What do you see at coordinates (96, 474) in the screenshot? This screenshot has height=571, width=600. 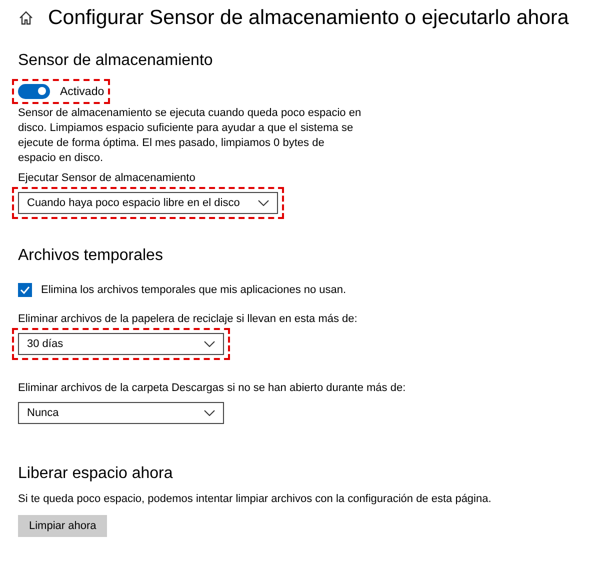 I see `section-heading: Liberar espacio ahora` at bounding box center [96, 474].